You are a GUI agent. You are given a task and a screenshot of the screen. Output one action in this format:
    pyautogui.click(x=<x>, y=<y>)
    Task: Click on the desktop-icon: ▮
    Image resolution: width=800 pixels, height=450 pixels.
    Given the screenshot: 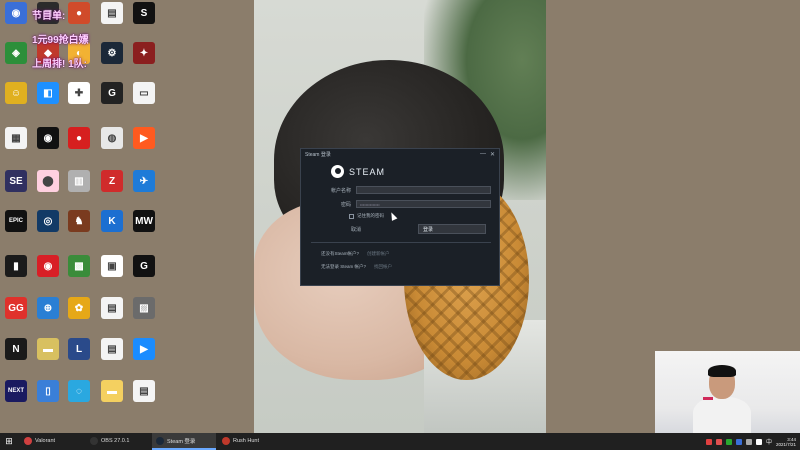 What is the action you would take?
    pyautogui.click(x=16, y=267)
    